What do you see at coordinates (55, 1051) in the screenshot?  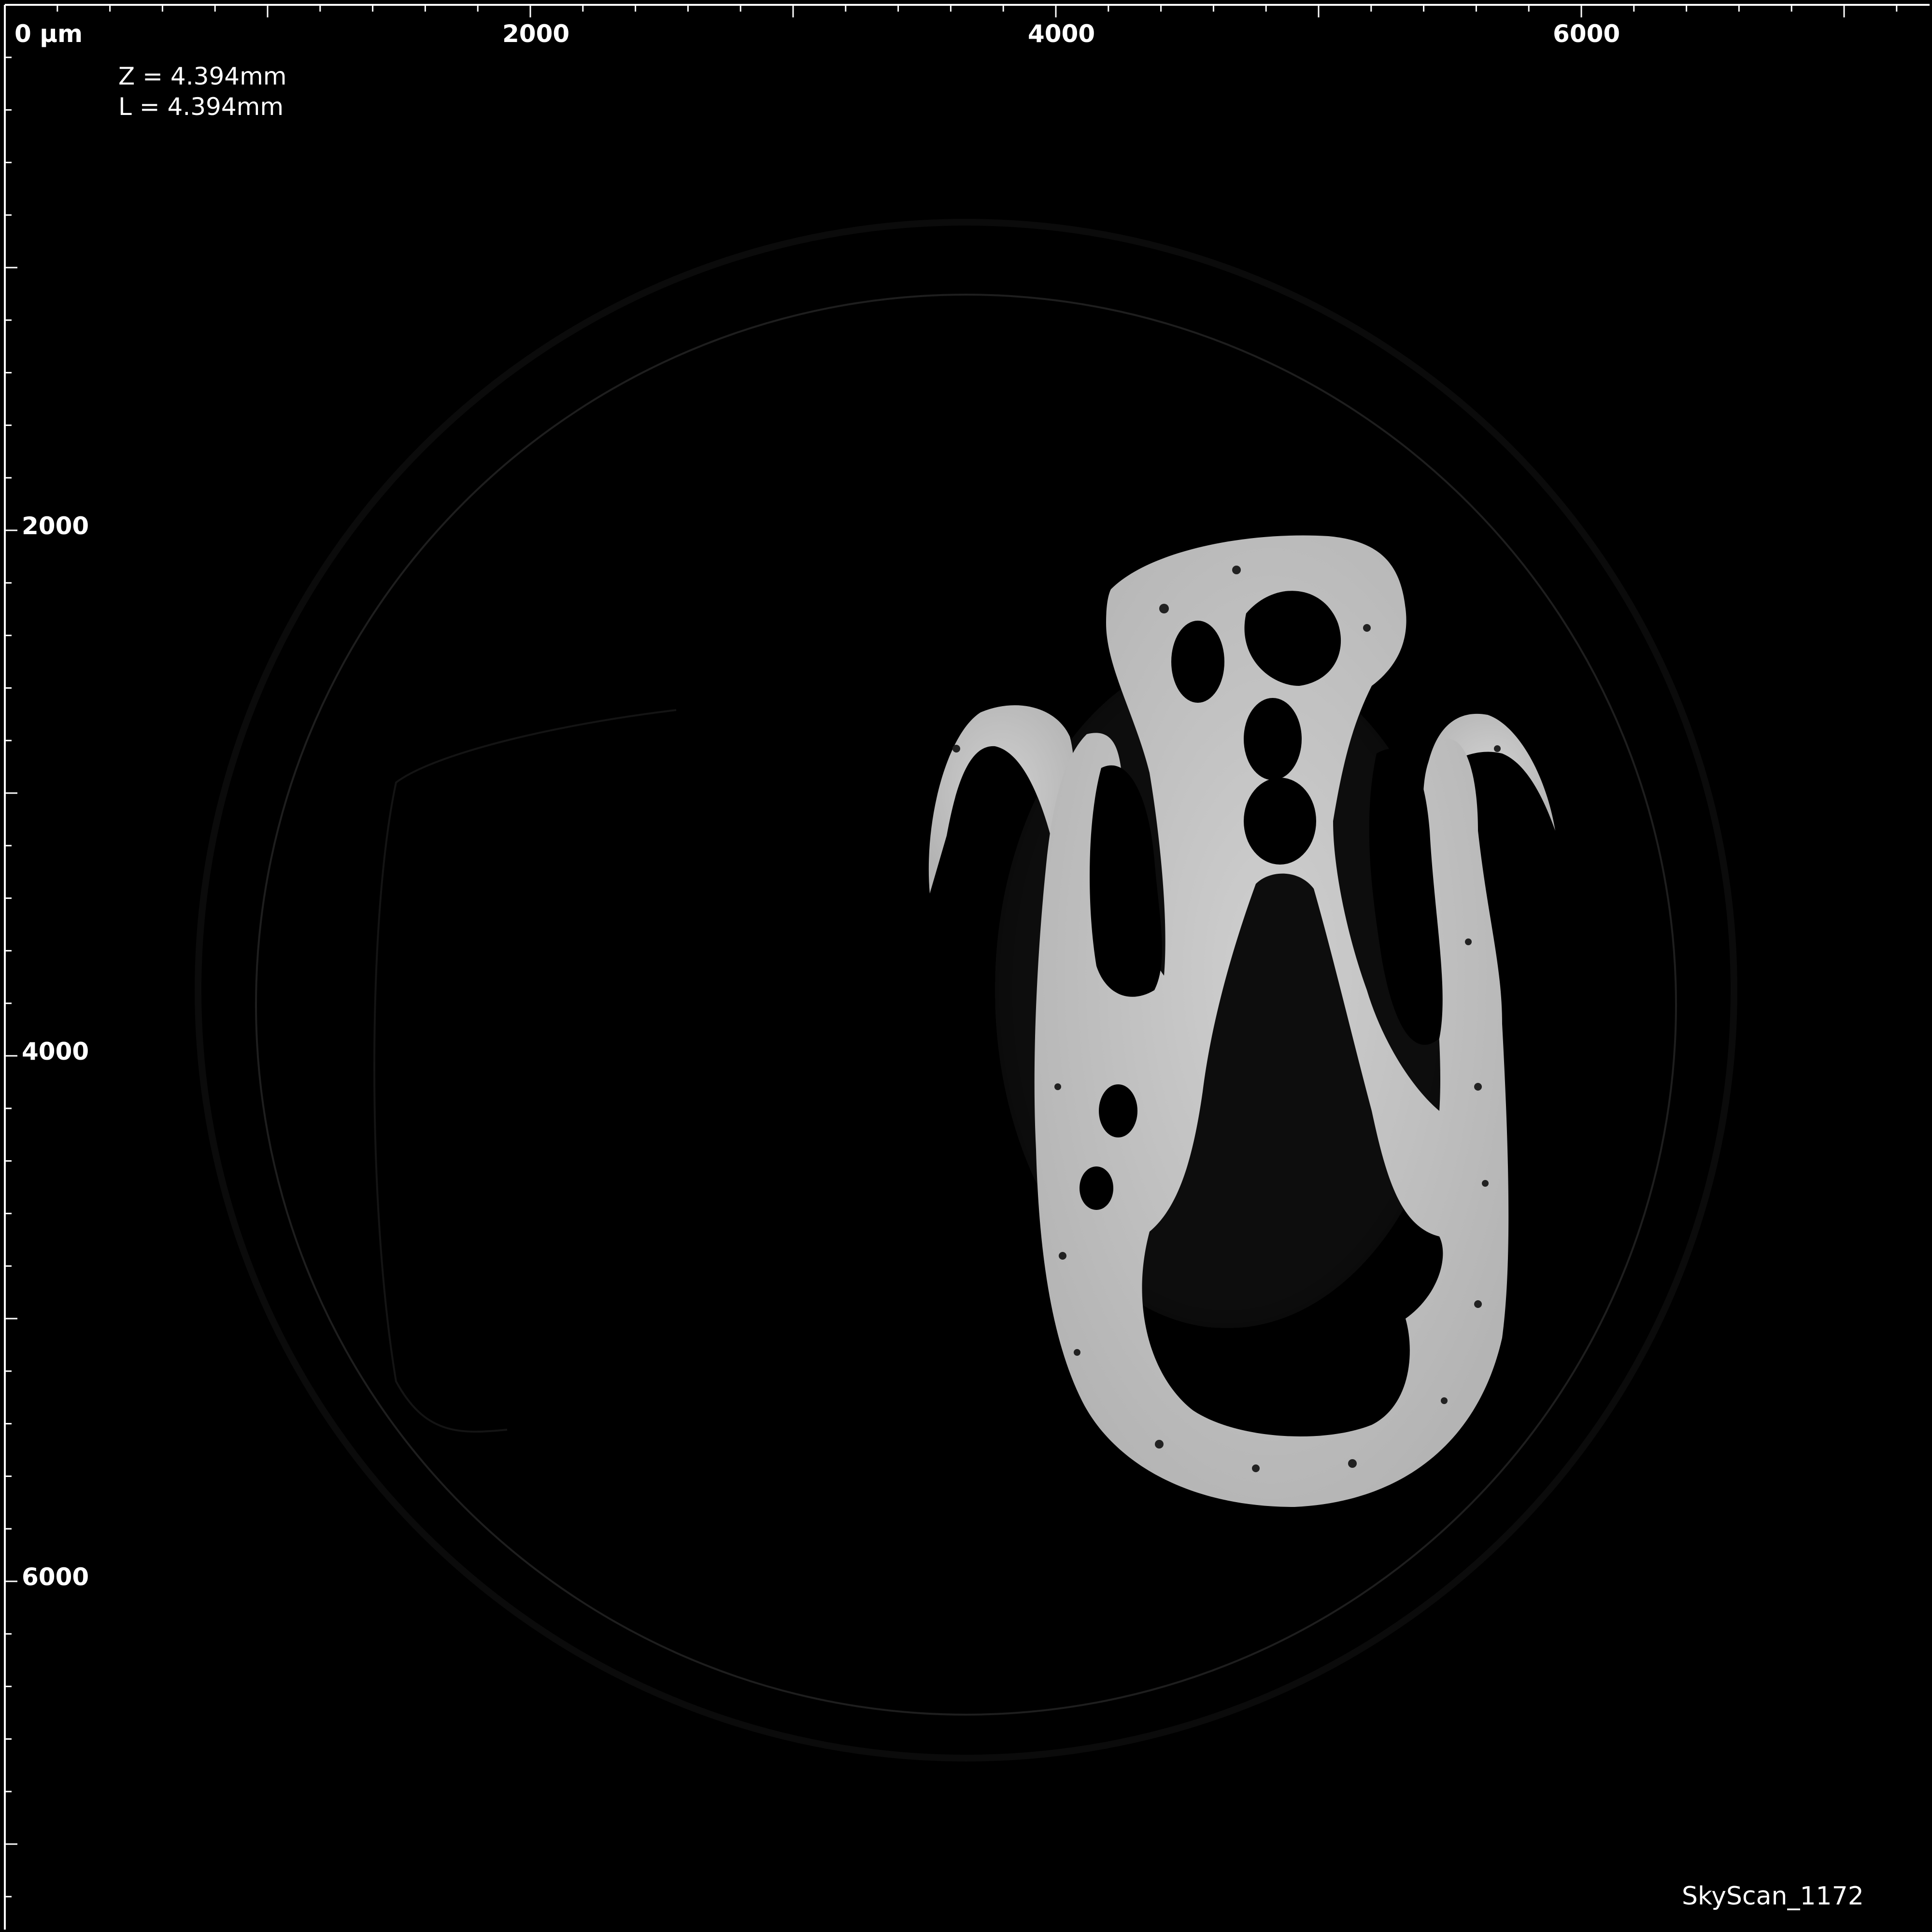 I see `y-tick-label-4000: 4000` at bounding box center [55, 1051].